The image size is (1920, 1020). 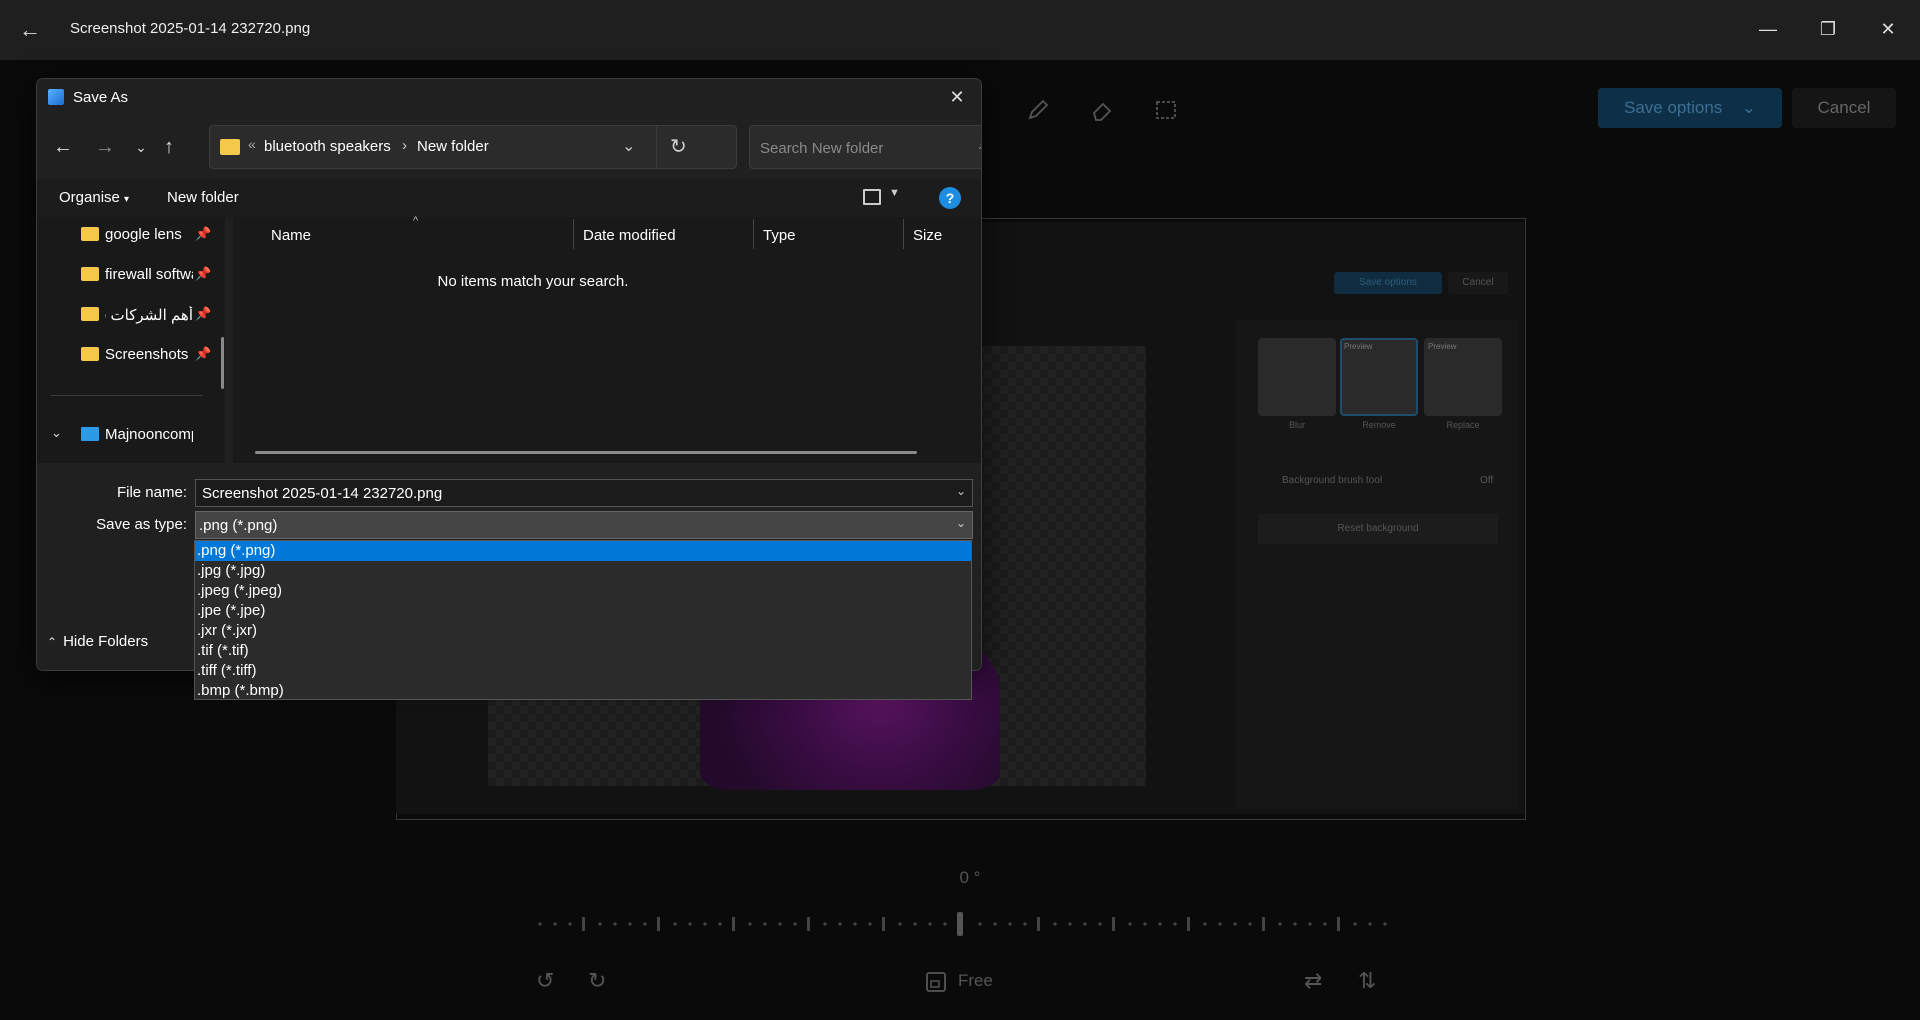 I want to click on command-bar: Organise ▾ New folder ▼ ?, so click(x=509, y=198).